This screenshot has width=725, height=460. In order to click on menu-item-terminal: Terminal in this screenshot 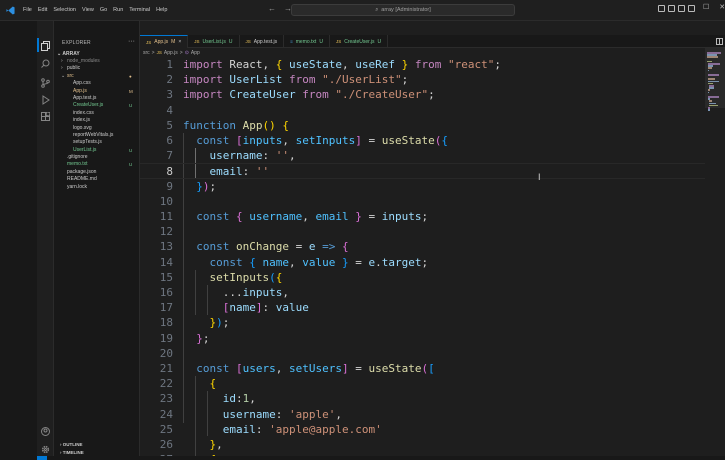, I will do `click(139, 10)`.